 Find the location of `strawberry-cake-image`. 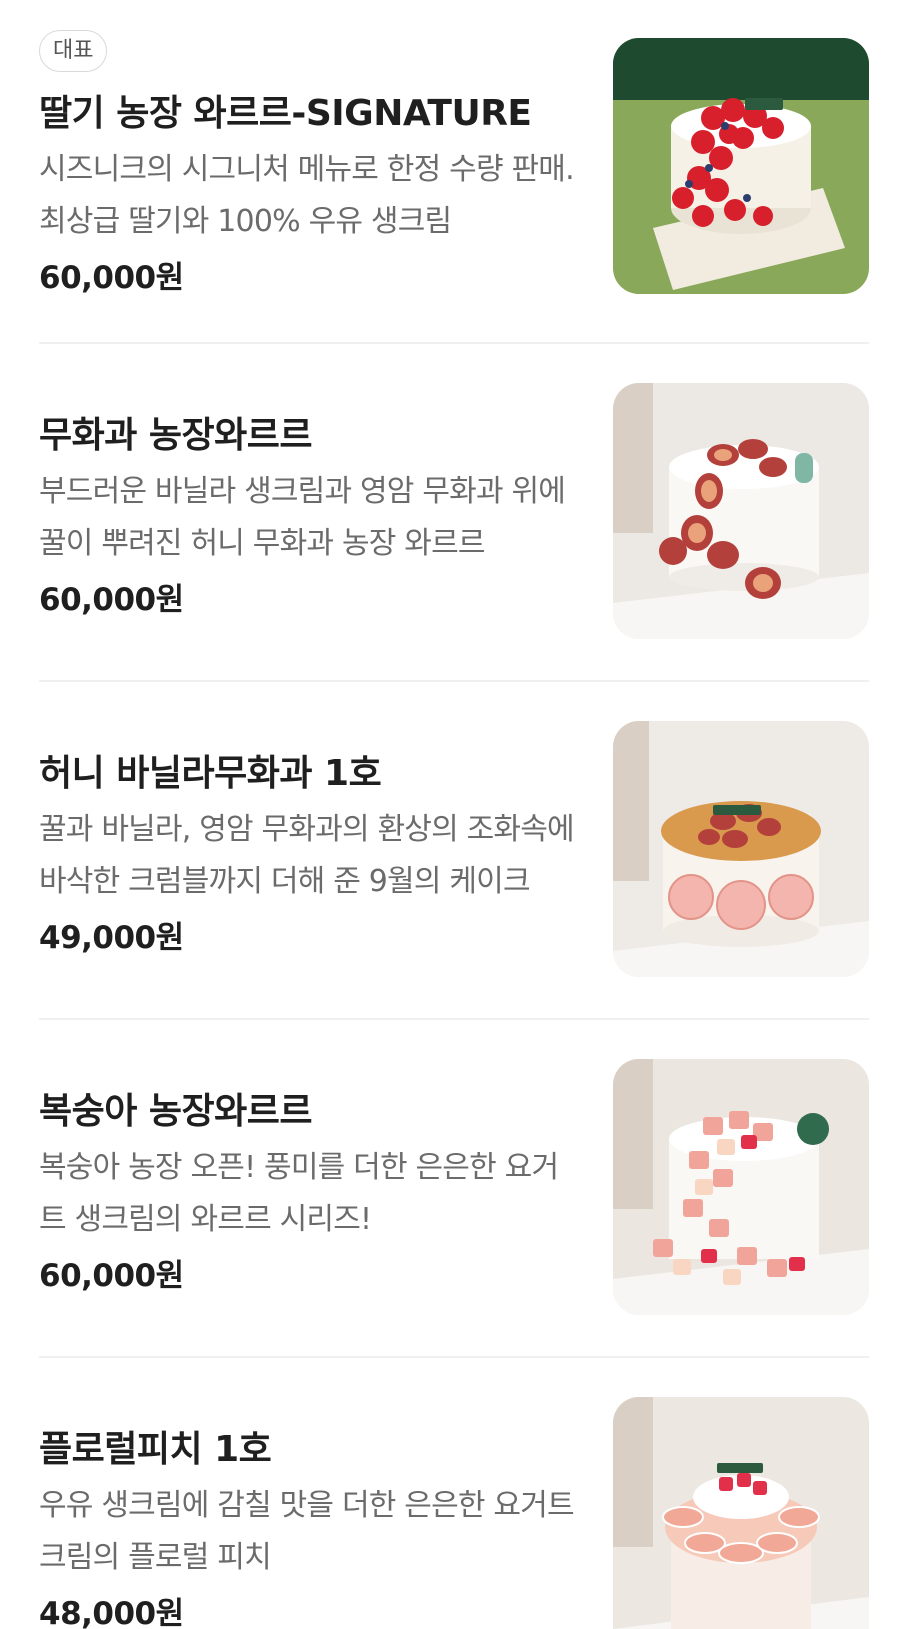

strawberry-cake-image is located at coordinates (741, 166).